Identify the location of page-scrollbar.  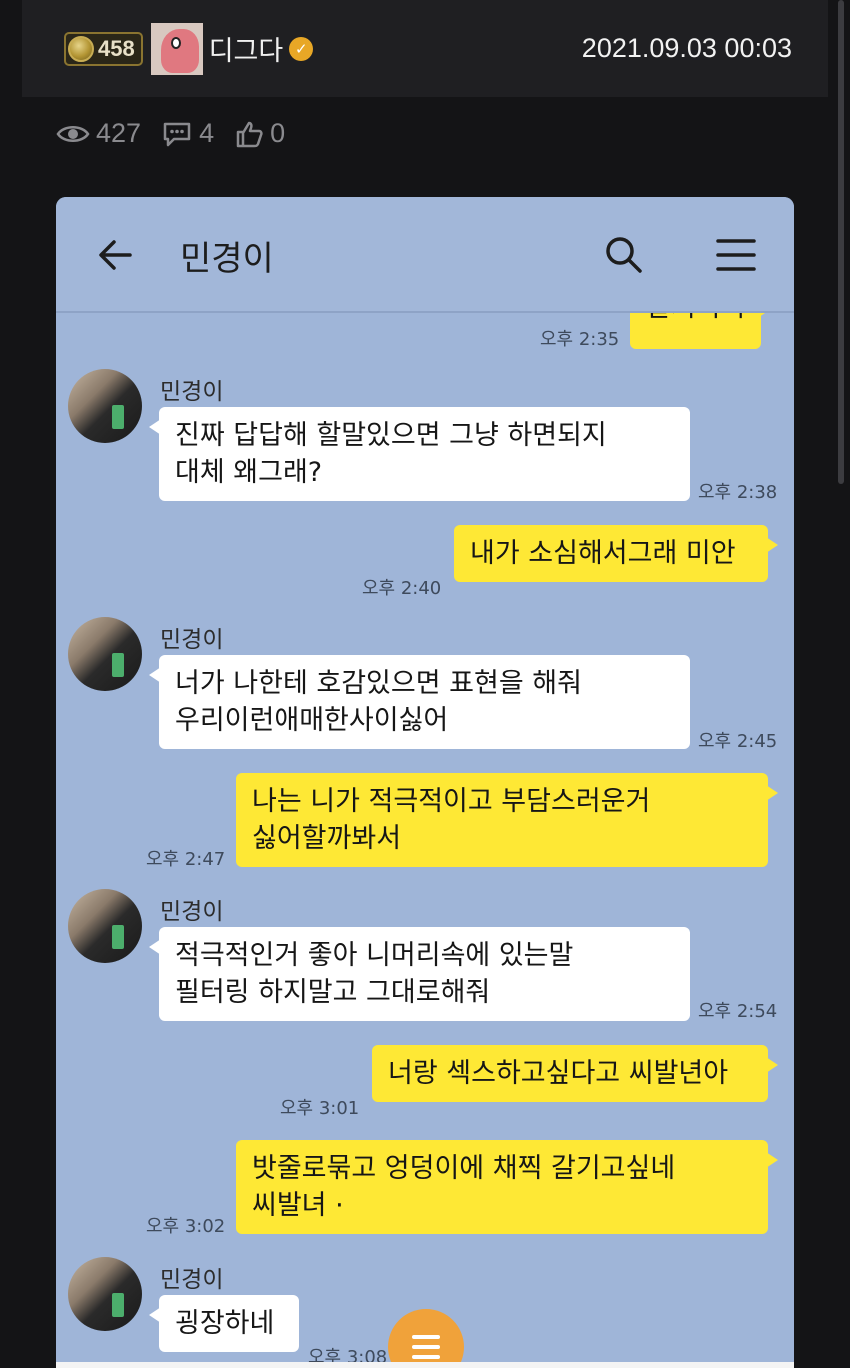
(841, 242).